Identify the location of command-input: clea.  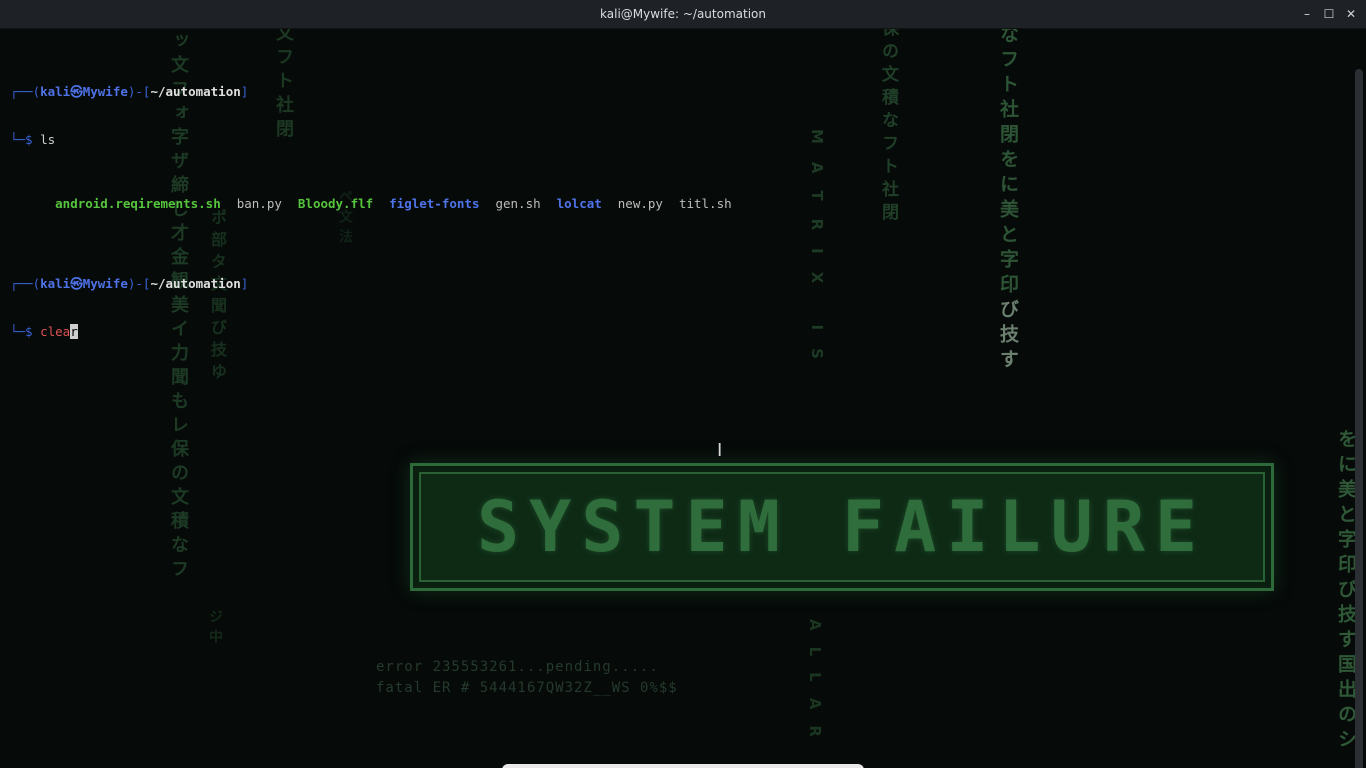
(55, 331).